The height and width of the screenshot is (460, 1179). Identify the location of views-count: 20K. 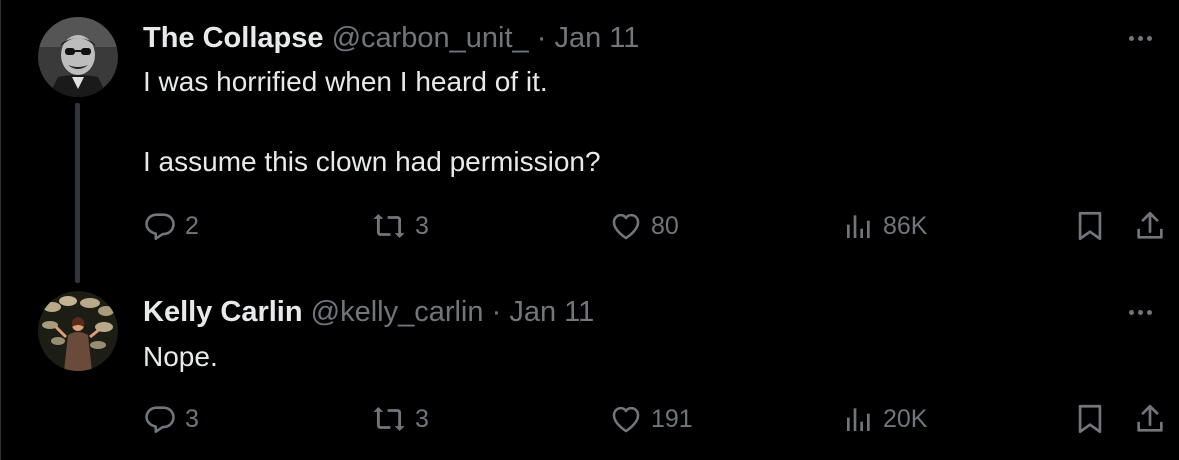
(905, 418).